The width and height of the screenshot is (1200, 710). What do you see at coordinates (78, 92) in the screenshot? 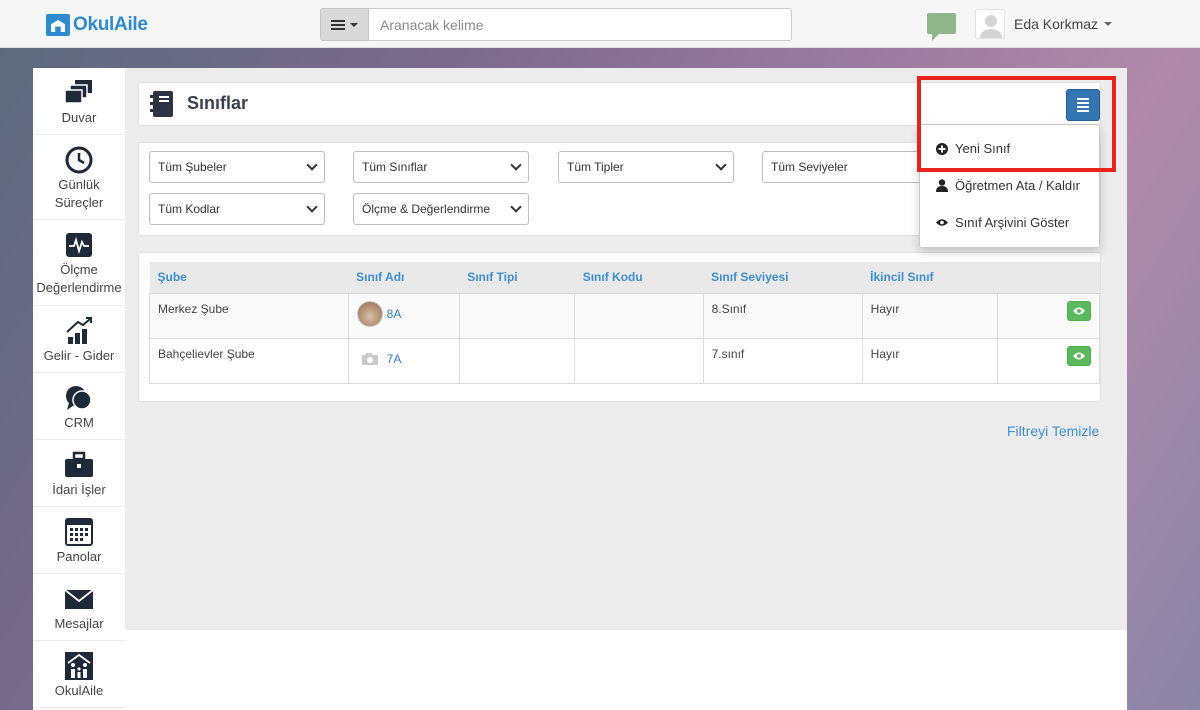
I see `wall-icon` at bounding box center [78, 92].